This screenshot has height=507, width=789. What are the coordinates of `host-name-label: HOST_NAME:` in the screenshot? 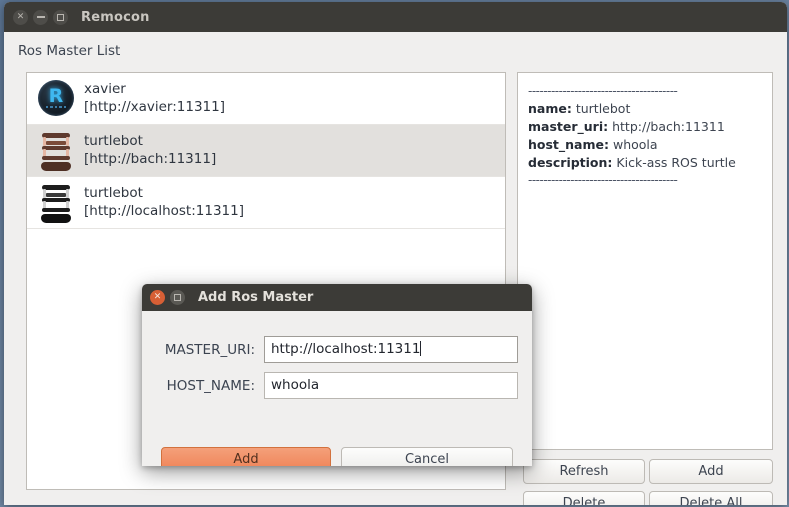 It's located at (210, 385).